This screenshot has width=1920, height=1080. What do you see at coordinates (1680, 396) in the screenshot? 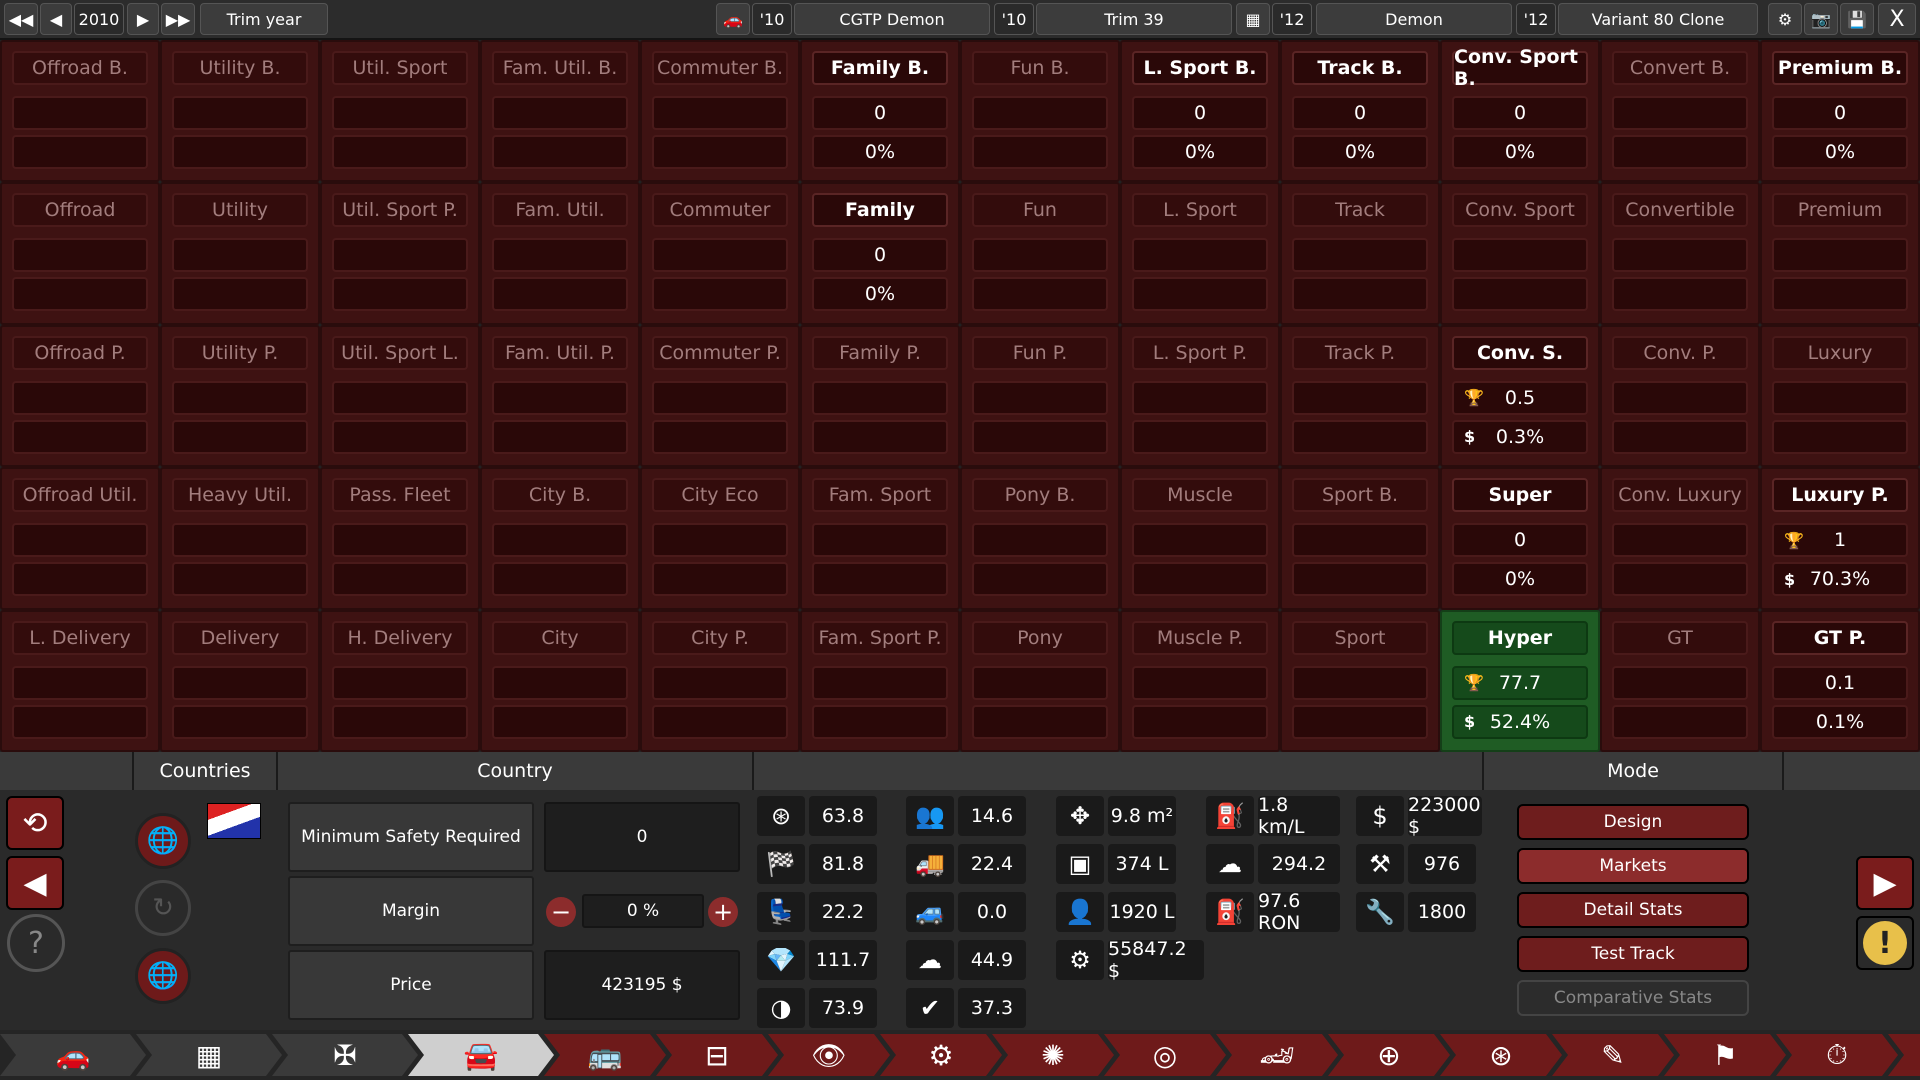
I see `segment-cell: Conv. P.` at bounding box center [1680, 396].